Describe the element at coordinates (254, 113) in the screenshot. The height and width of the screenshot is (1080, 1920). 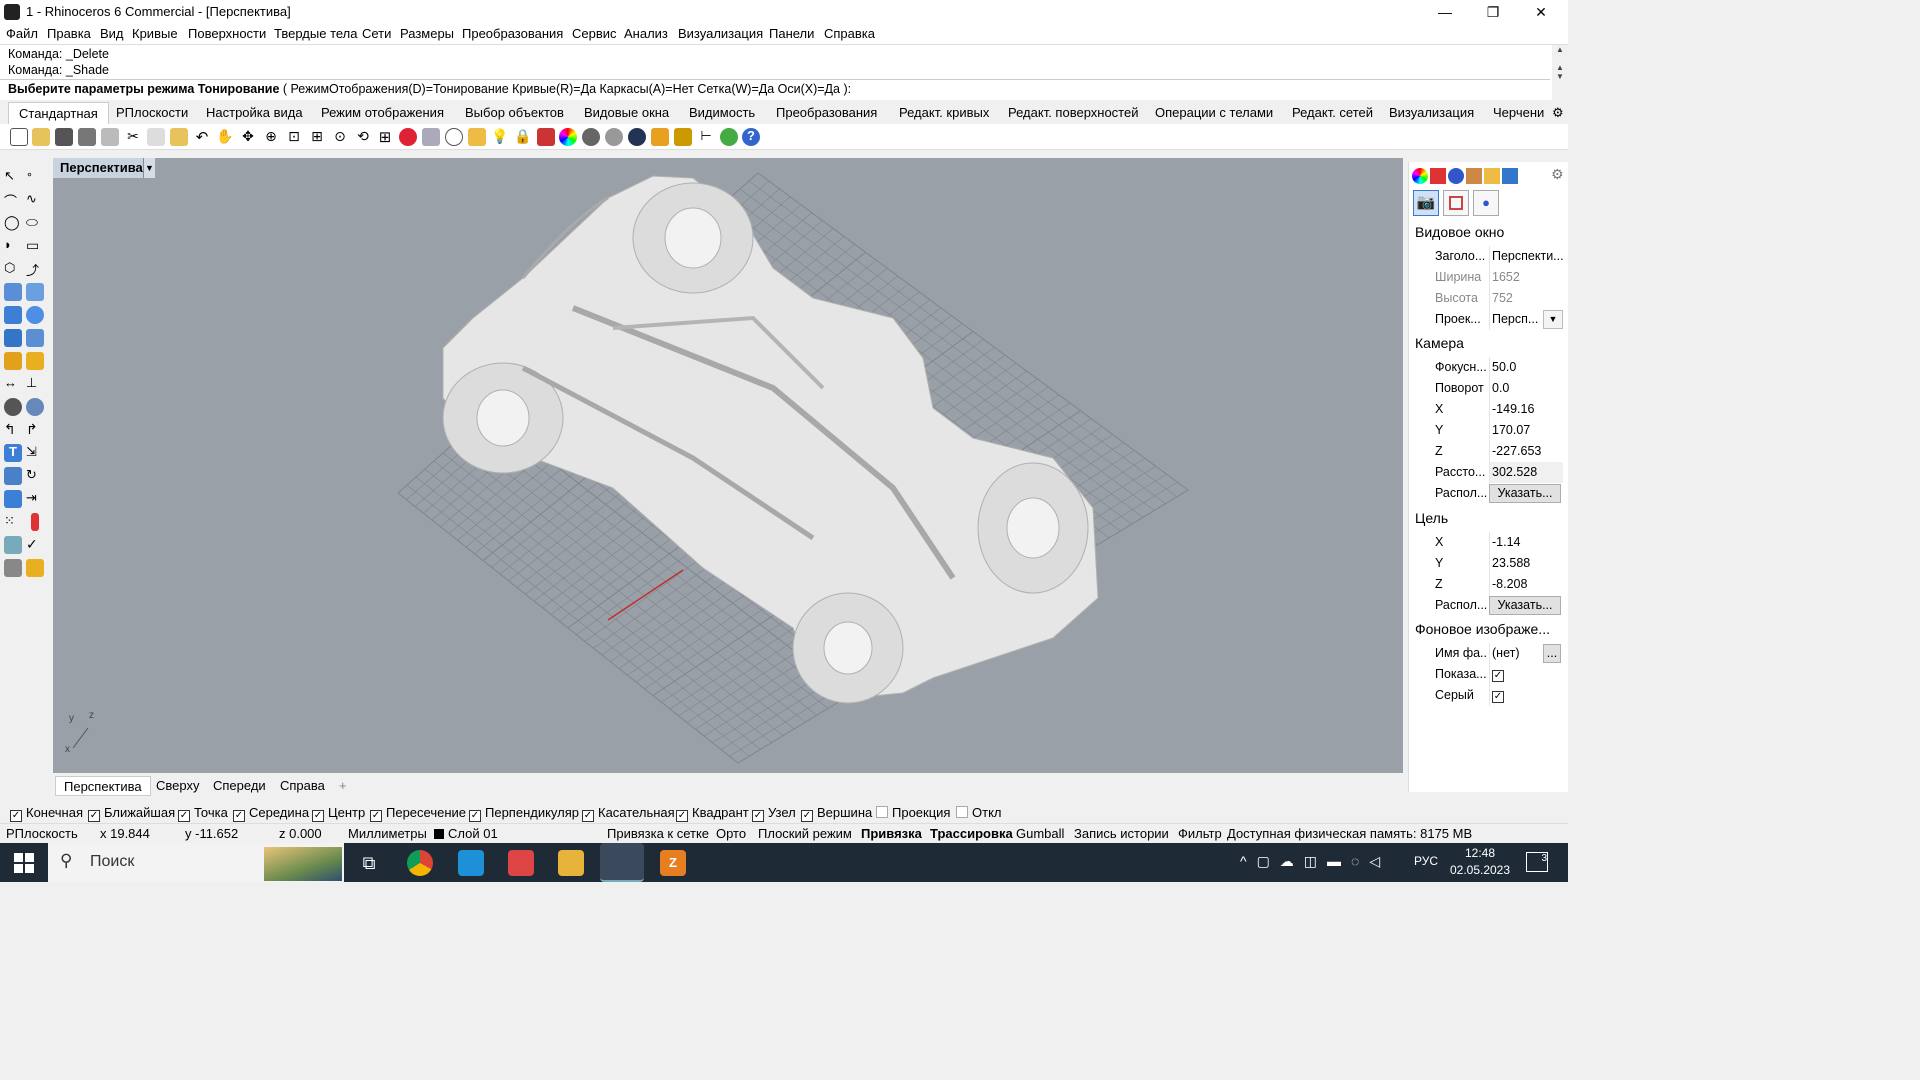
I see `tab-set-view: Настройка вида` at that location.